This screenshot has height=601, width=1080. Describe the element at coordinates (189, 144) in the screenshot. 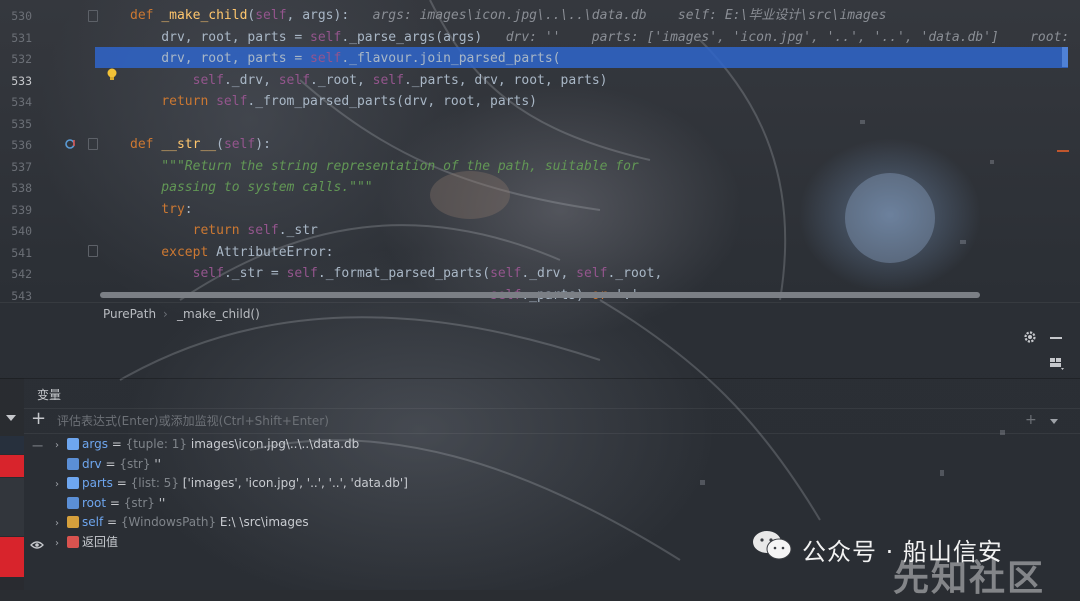

I see `code-token: __str__` at that location.